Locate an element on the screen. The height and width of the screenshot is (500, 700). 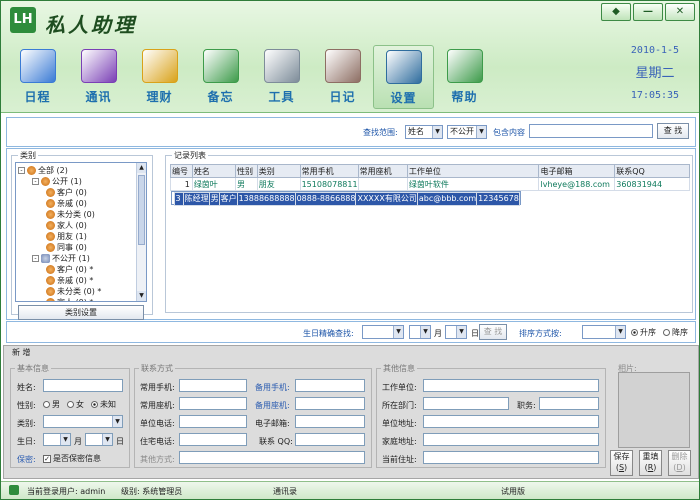
birthday-month-select: ▼ is located at coordinates (420, 332).